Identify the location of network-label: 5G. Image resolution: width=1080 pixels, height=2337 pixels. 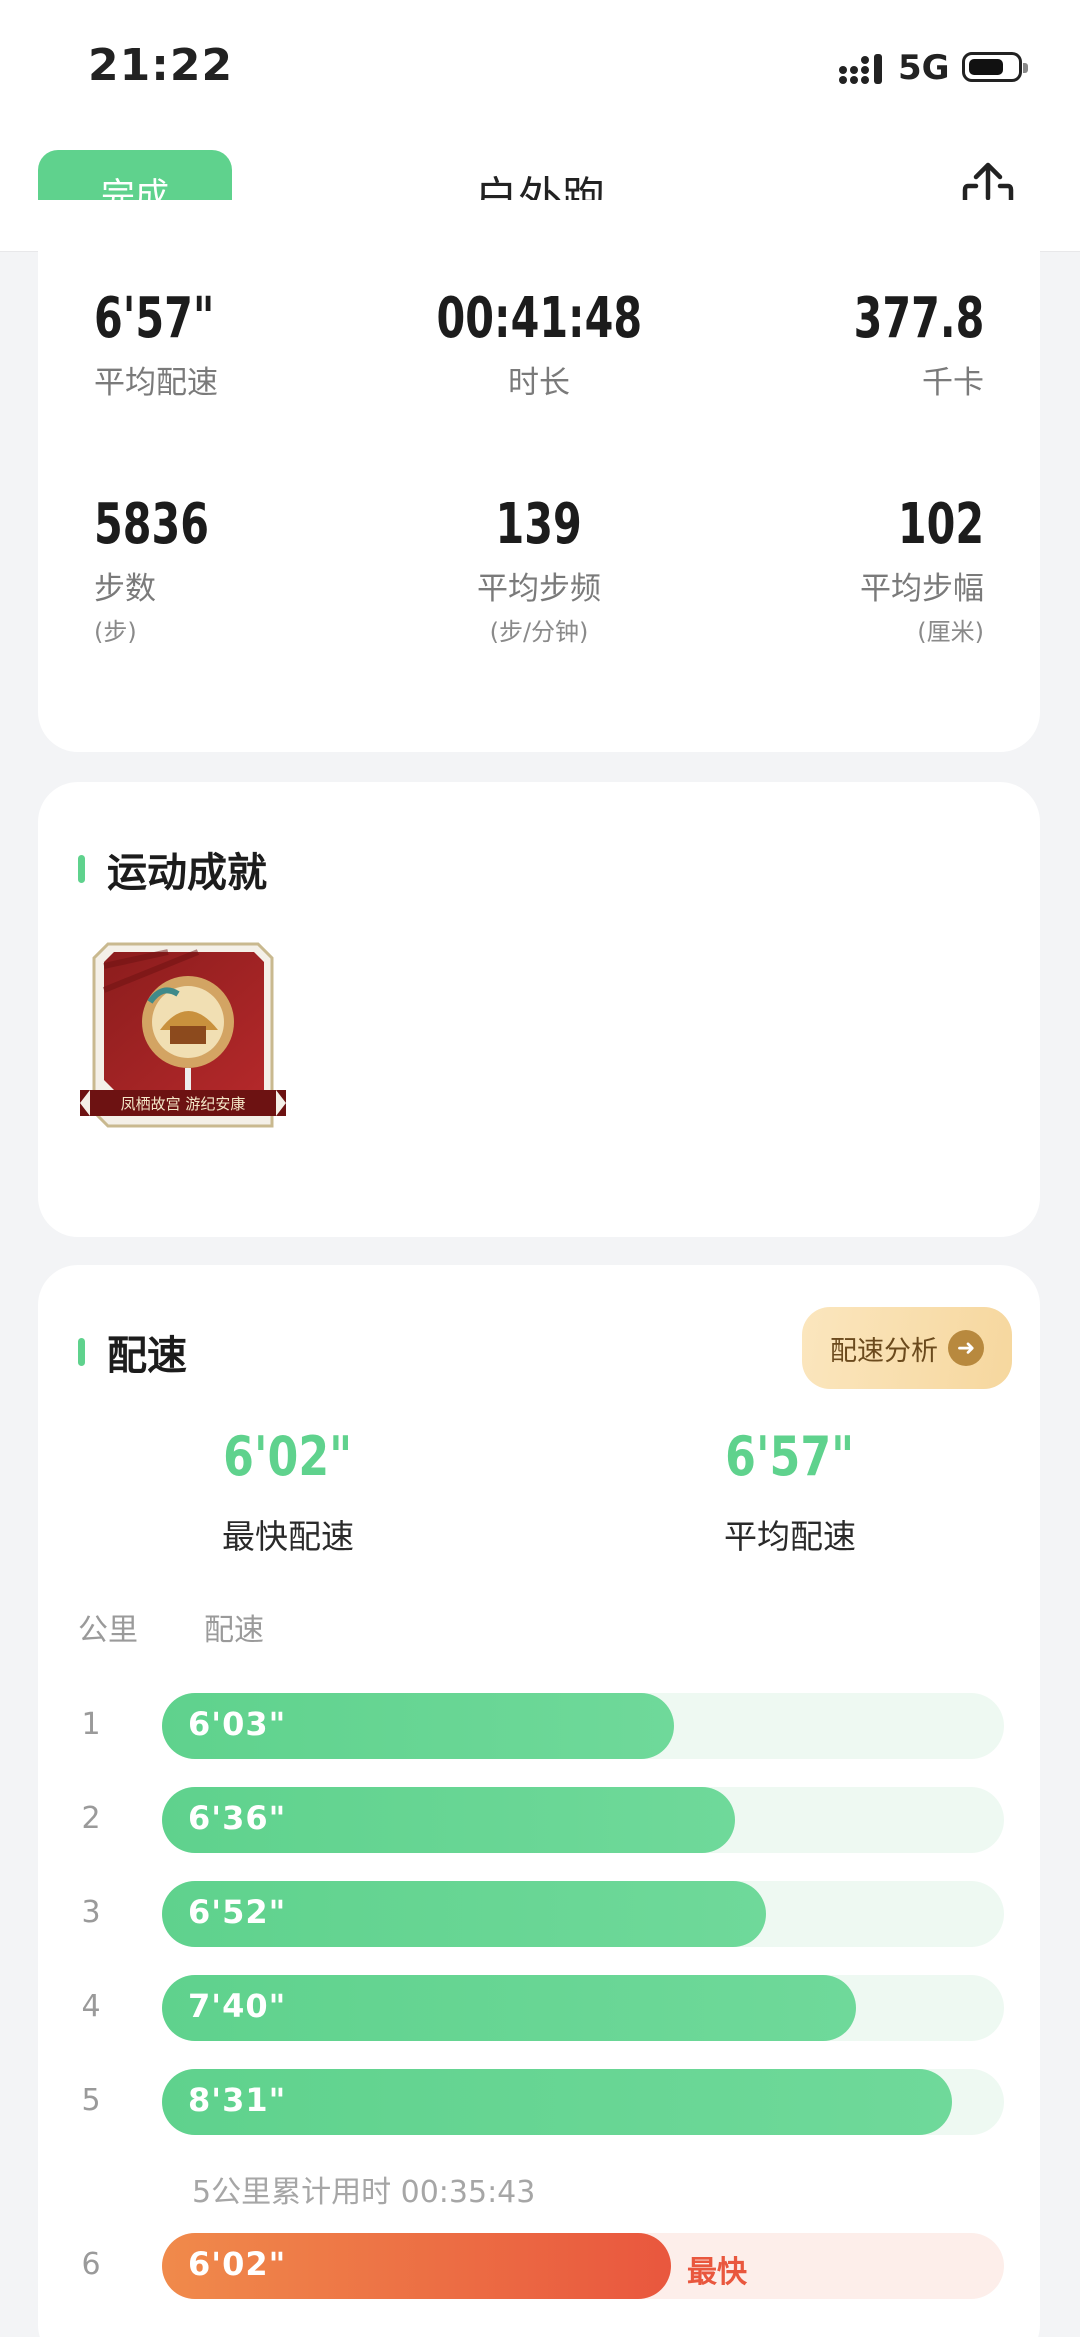
(924, 68).